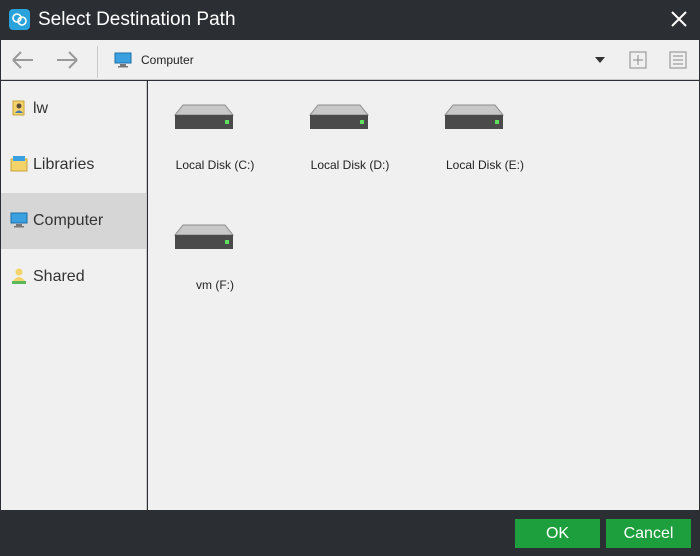 The height and width of the screenshot is (556, 700). I want to click on shared-user-icon, so click(19, 276).